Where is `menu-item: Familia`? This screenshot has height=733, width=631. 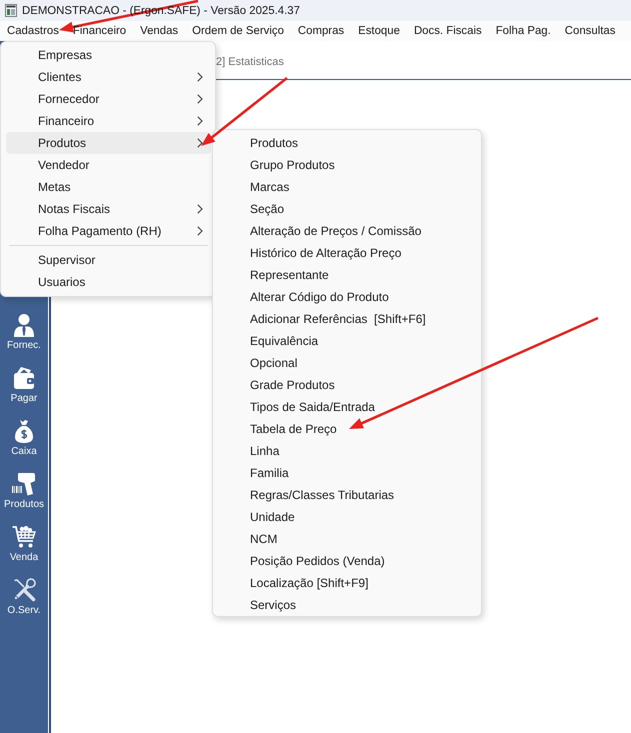 menu-item: Familia is located at coordinates (347, 473).